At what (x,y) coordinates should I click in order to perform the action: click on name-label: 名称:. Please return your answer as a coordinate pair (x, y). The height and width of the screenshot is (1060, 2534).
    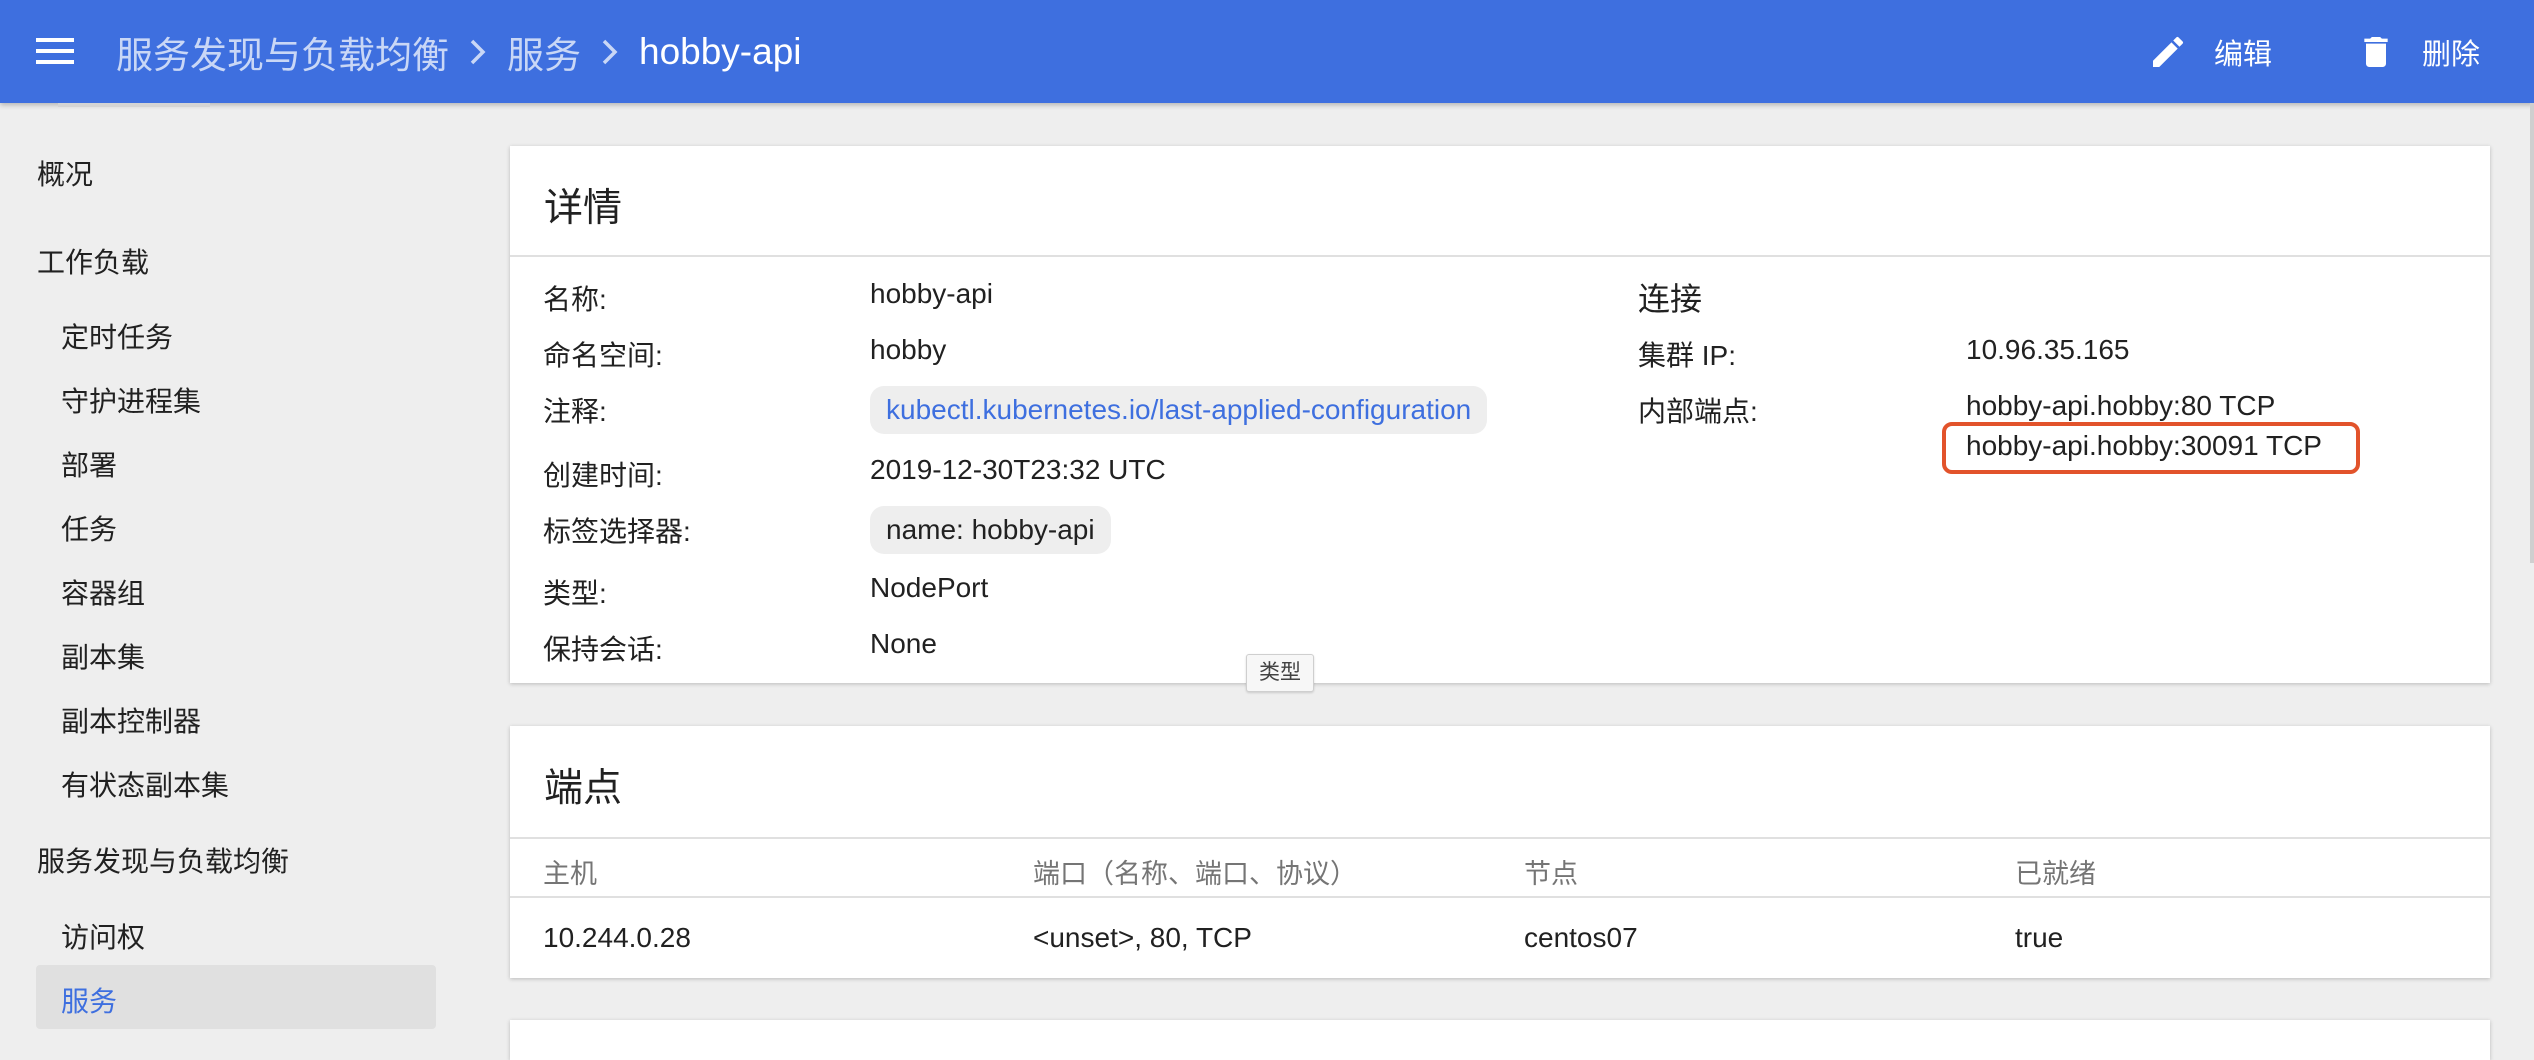
    Looking at the image, I should click on (575, 299).